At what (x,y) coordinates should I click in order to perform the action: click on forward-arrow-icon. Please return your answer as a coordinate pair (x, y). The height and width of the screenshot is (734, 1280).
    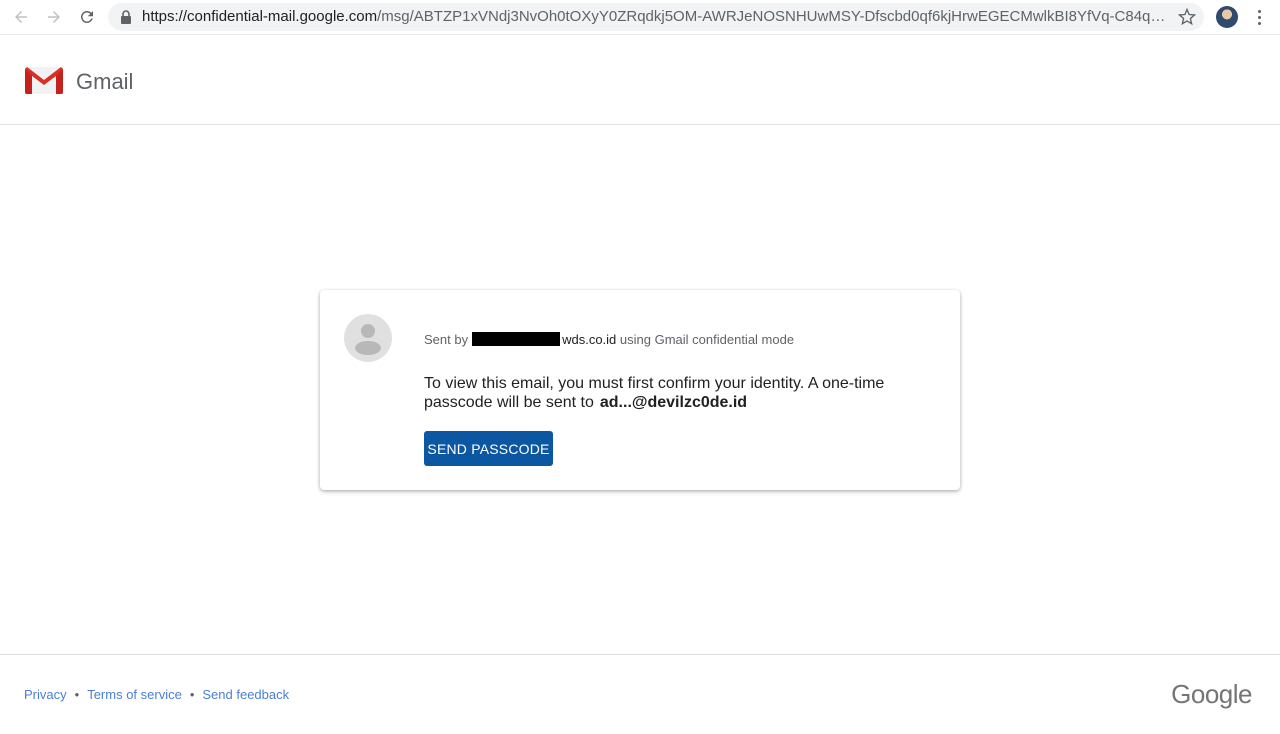
    Looking at the image, I should click on (54, 17).